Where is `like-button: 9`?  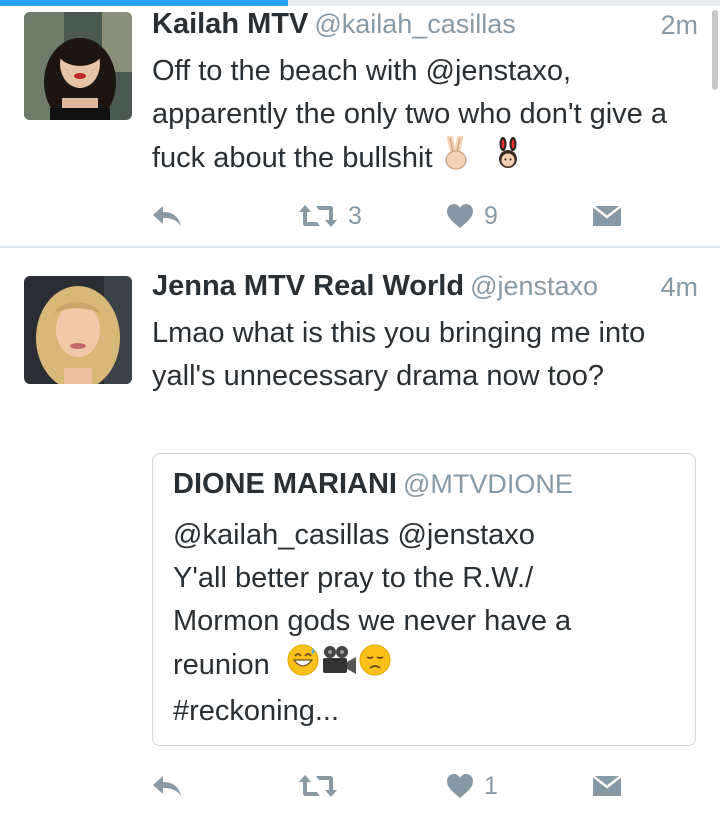
like-button: 9 is located at coordinates (472, 216).